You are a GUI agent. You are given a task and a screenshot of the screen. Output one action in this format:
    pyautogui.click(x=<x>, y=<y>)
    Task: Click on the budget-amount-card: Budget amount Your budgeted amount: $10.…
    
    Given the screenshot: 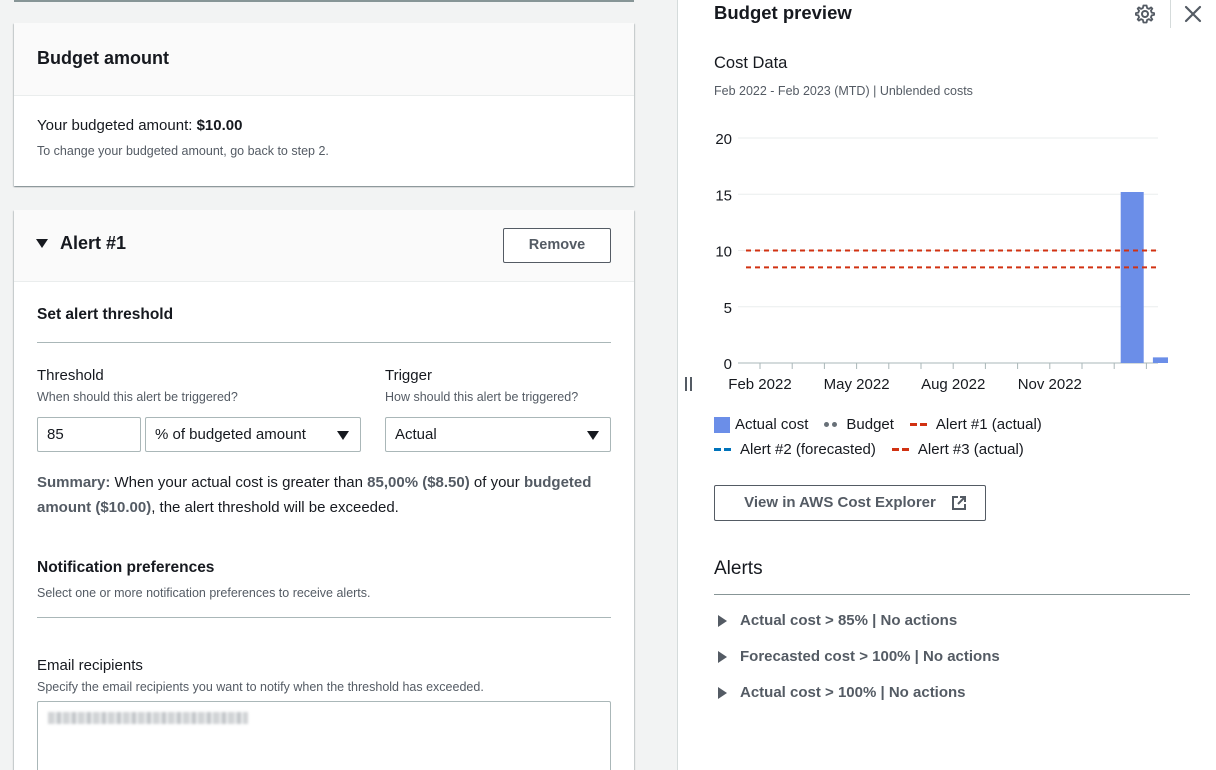 What is the action you would take?
    pyautogui.click(x=324, y=104)
    